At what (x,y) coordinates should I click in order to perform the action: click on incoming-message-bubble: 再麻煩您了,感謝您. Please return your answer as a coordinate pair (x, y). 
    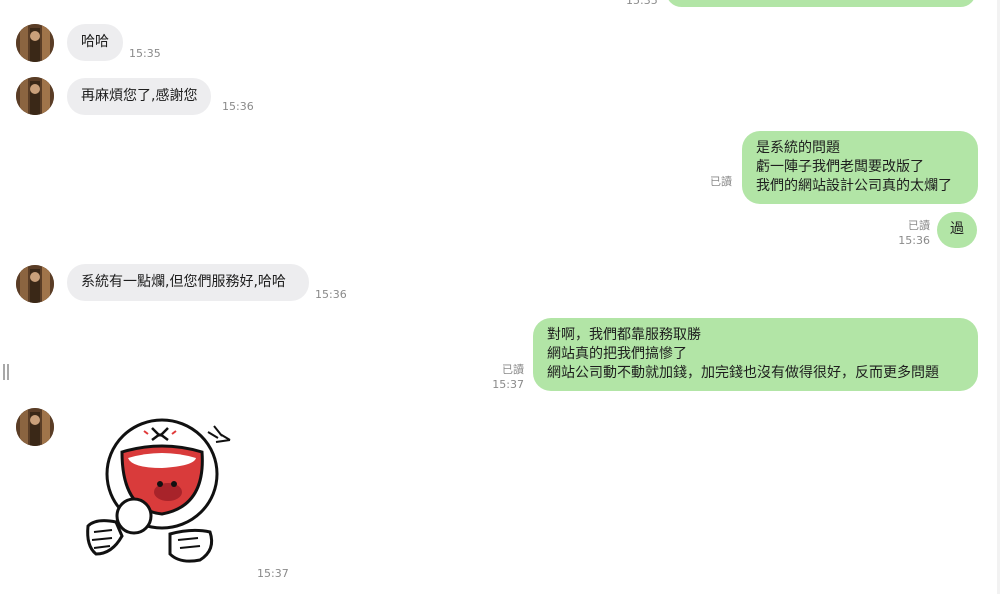
    Looking at the image, I should click on (139, 96).